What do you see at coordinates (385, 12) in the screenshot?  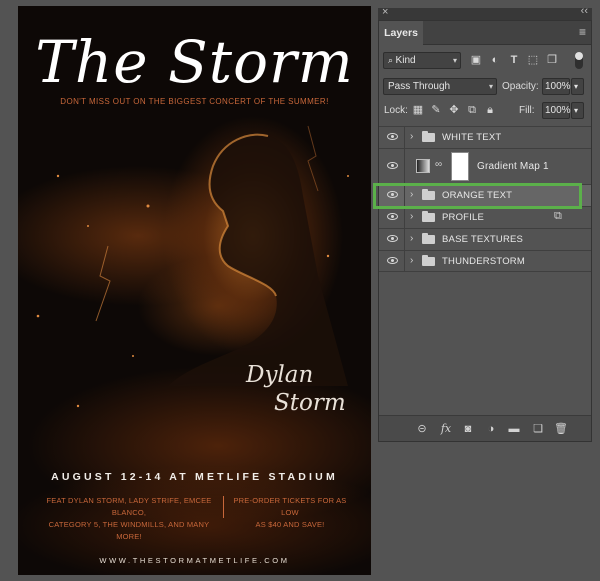 I see `close-icon: ×` at bounding box center [385, 12].